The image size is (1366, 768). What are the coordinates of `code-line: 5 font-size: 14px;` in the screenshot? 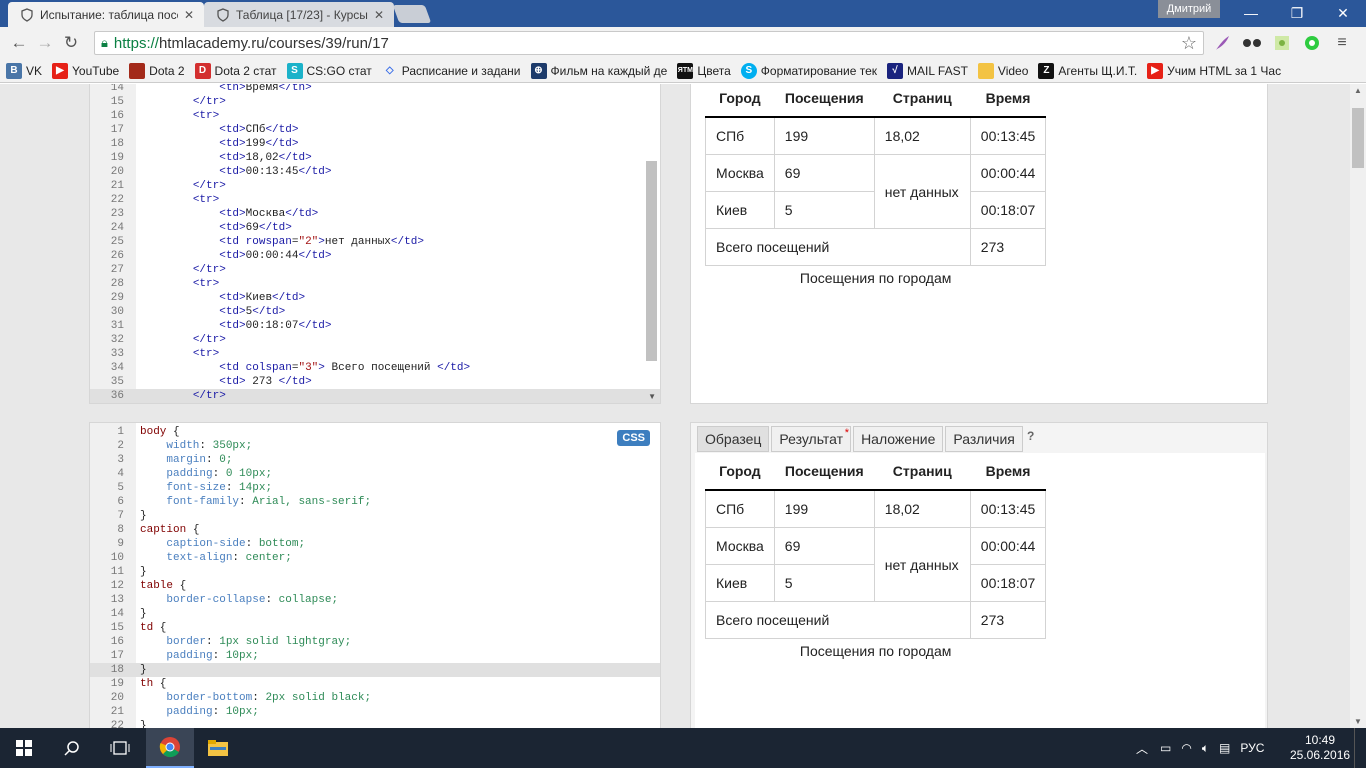 It's located at (375, 488).